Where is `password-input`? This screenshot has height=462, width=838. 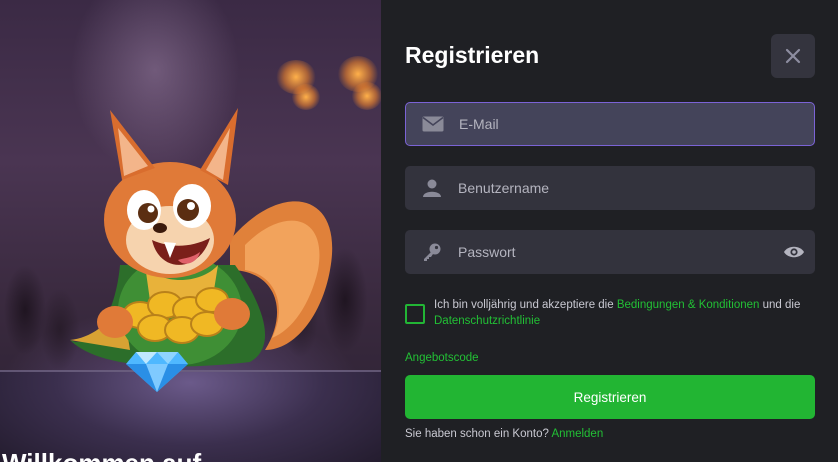
password-input is located at coordinates (615, 252).